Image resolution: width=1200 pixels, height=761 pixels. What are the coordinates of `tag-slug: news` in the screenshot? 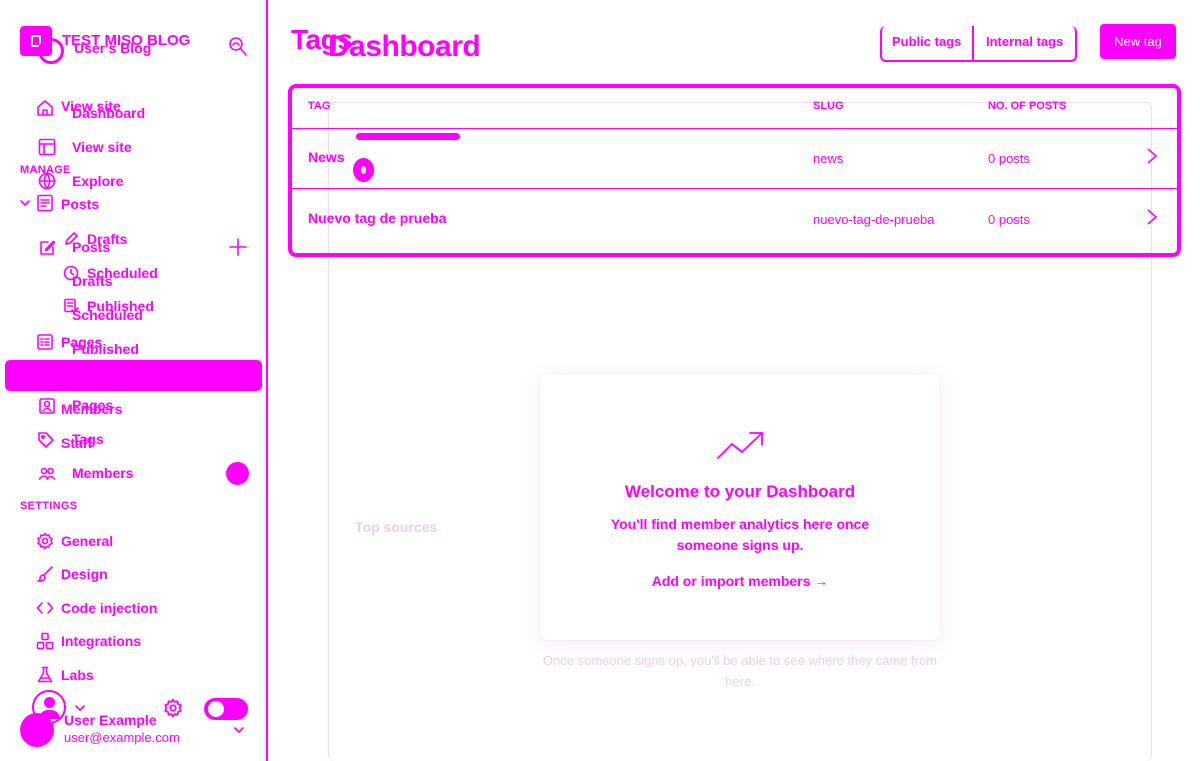 It's located at (828, 158).